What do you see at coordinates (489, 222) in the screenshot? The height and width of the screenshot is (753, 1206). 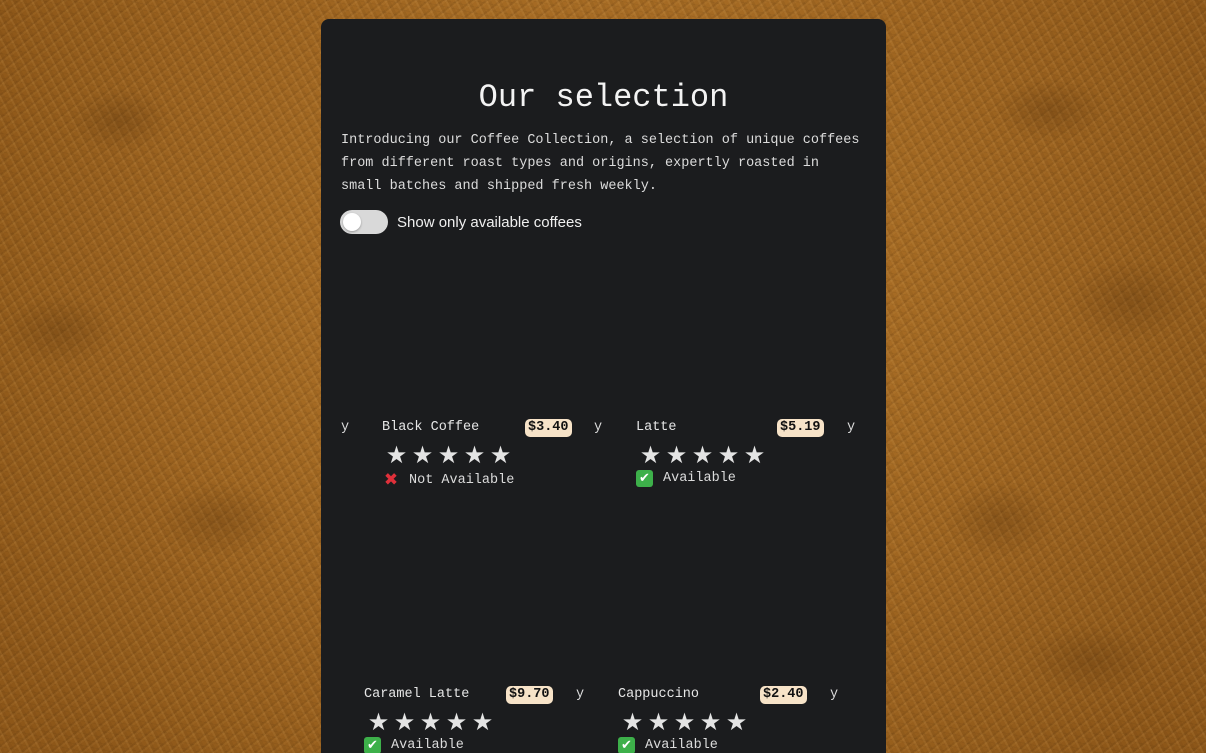 I see `availability-toggle-label: Show only available coffees` at bounding box center [489, 222].